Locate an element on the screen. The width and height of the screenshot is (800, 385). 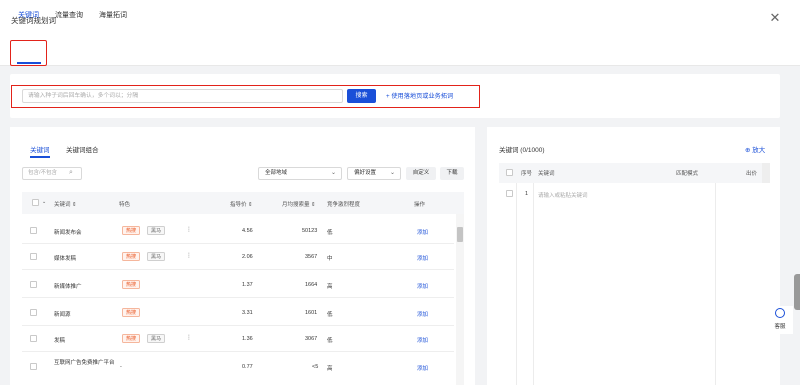
column-keyword: 关键词 ⇕ is located at coordinates (65, 204).